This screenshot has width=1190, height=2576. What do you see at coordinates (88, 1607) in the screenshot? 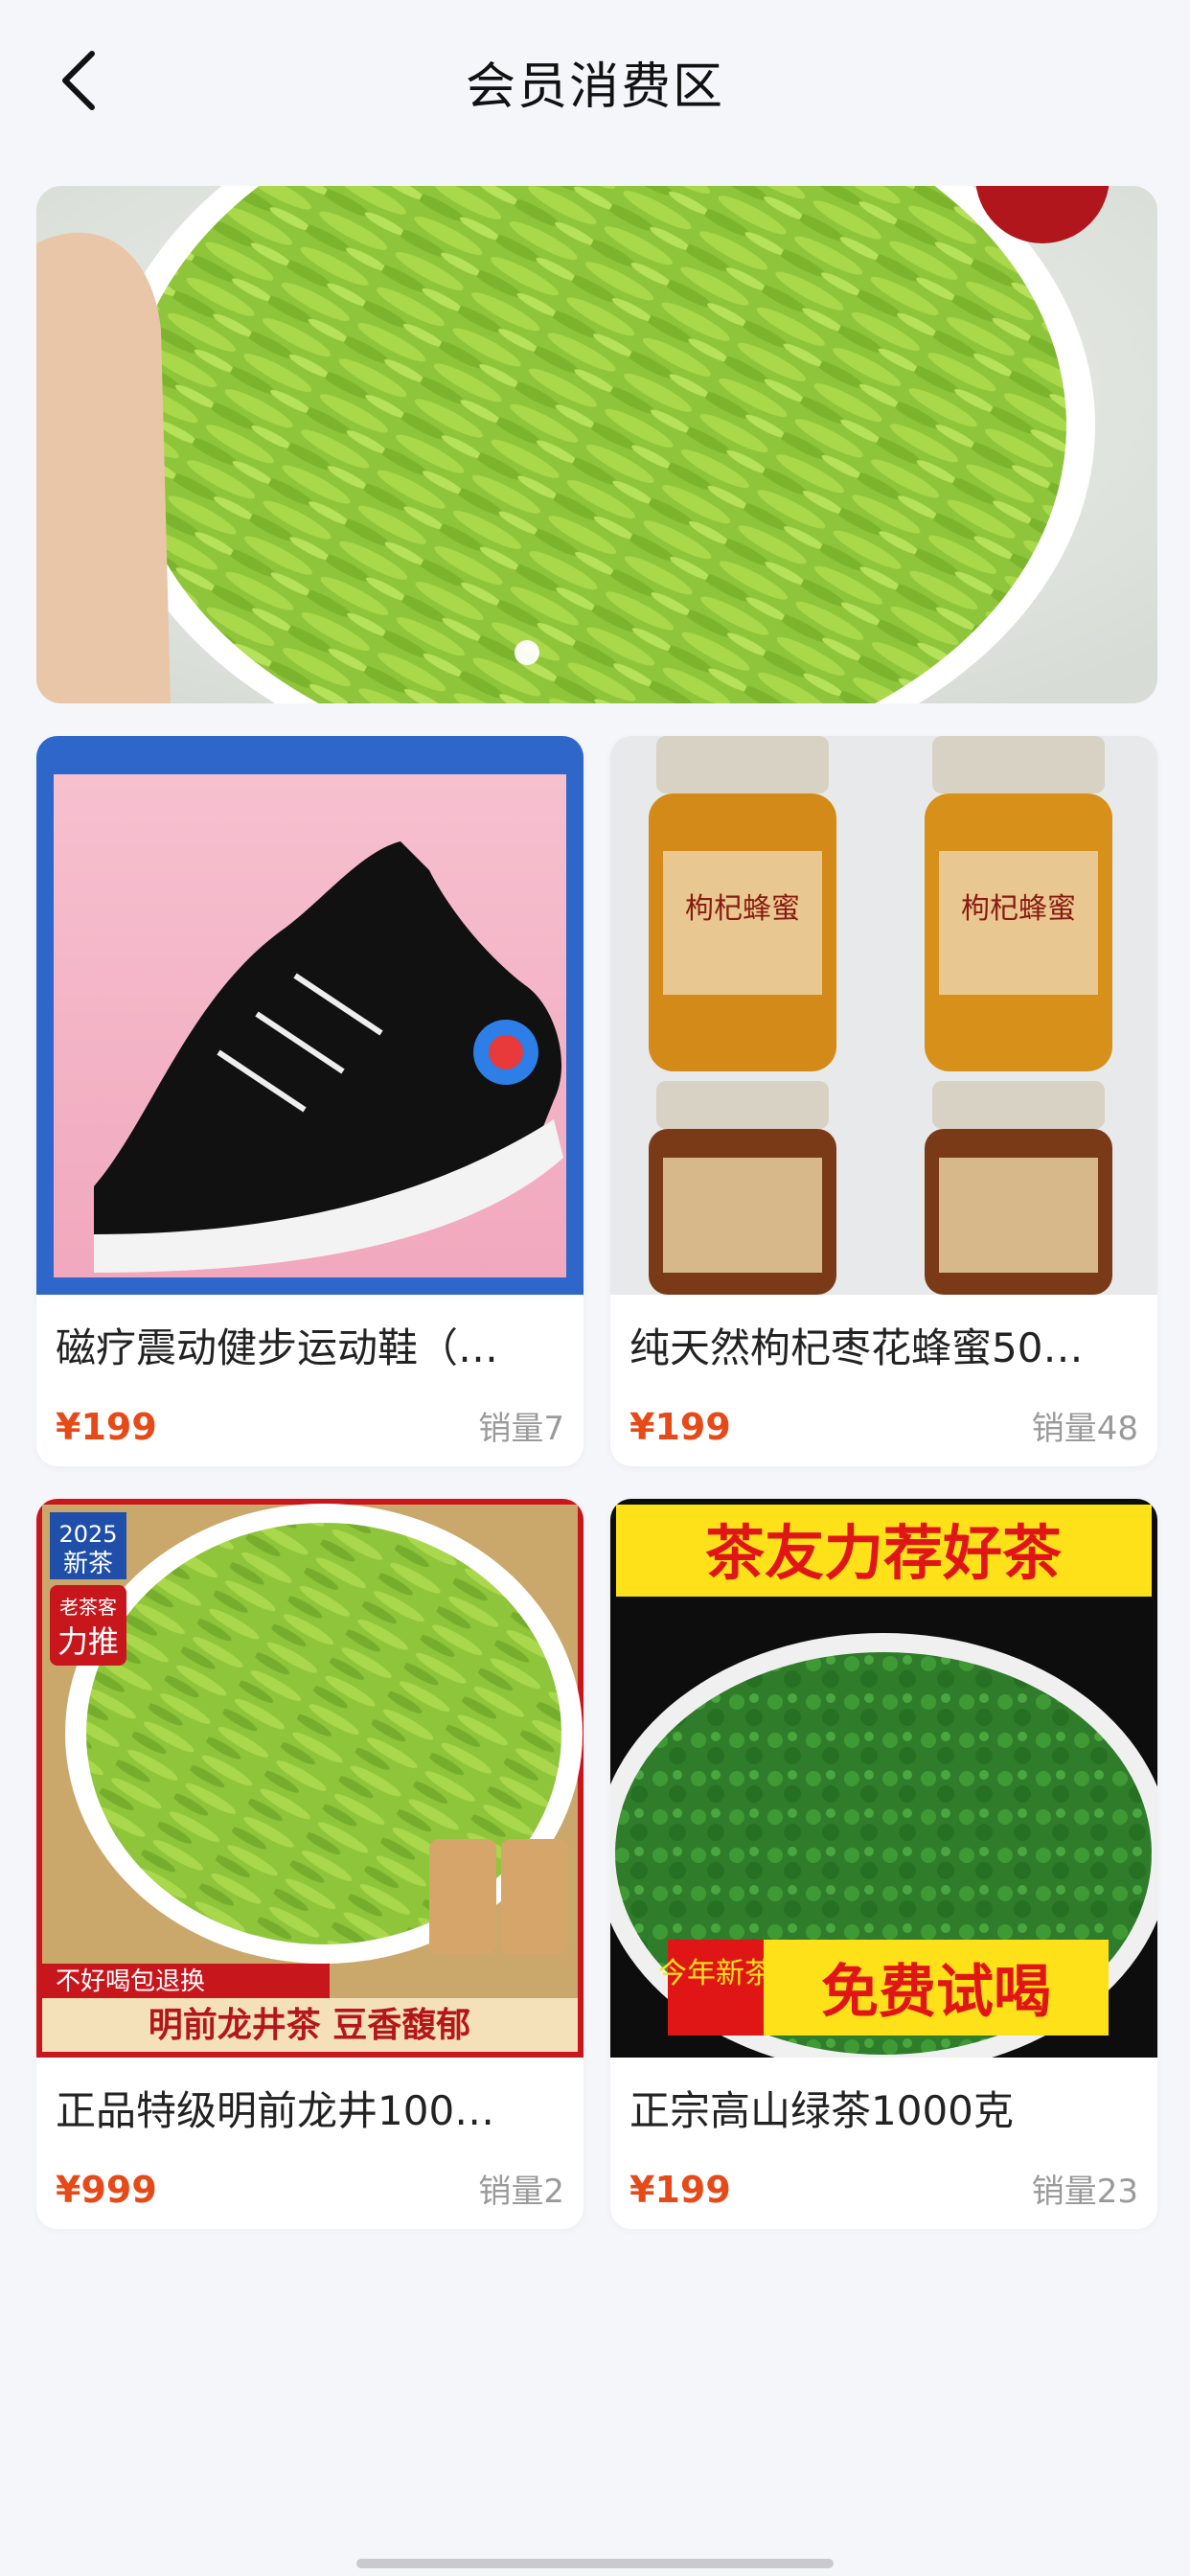
I see `badge-sub-text: 老茶客` at bounding box center [88, 1607].